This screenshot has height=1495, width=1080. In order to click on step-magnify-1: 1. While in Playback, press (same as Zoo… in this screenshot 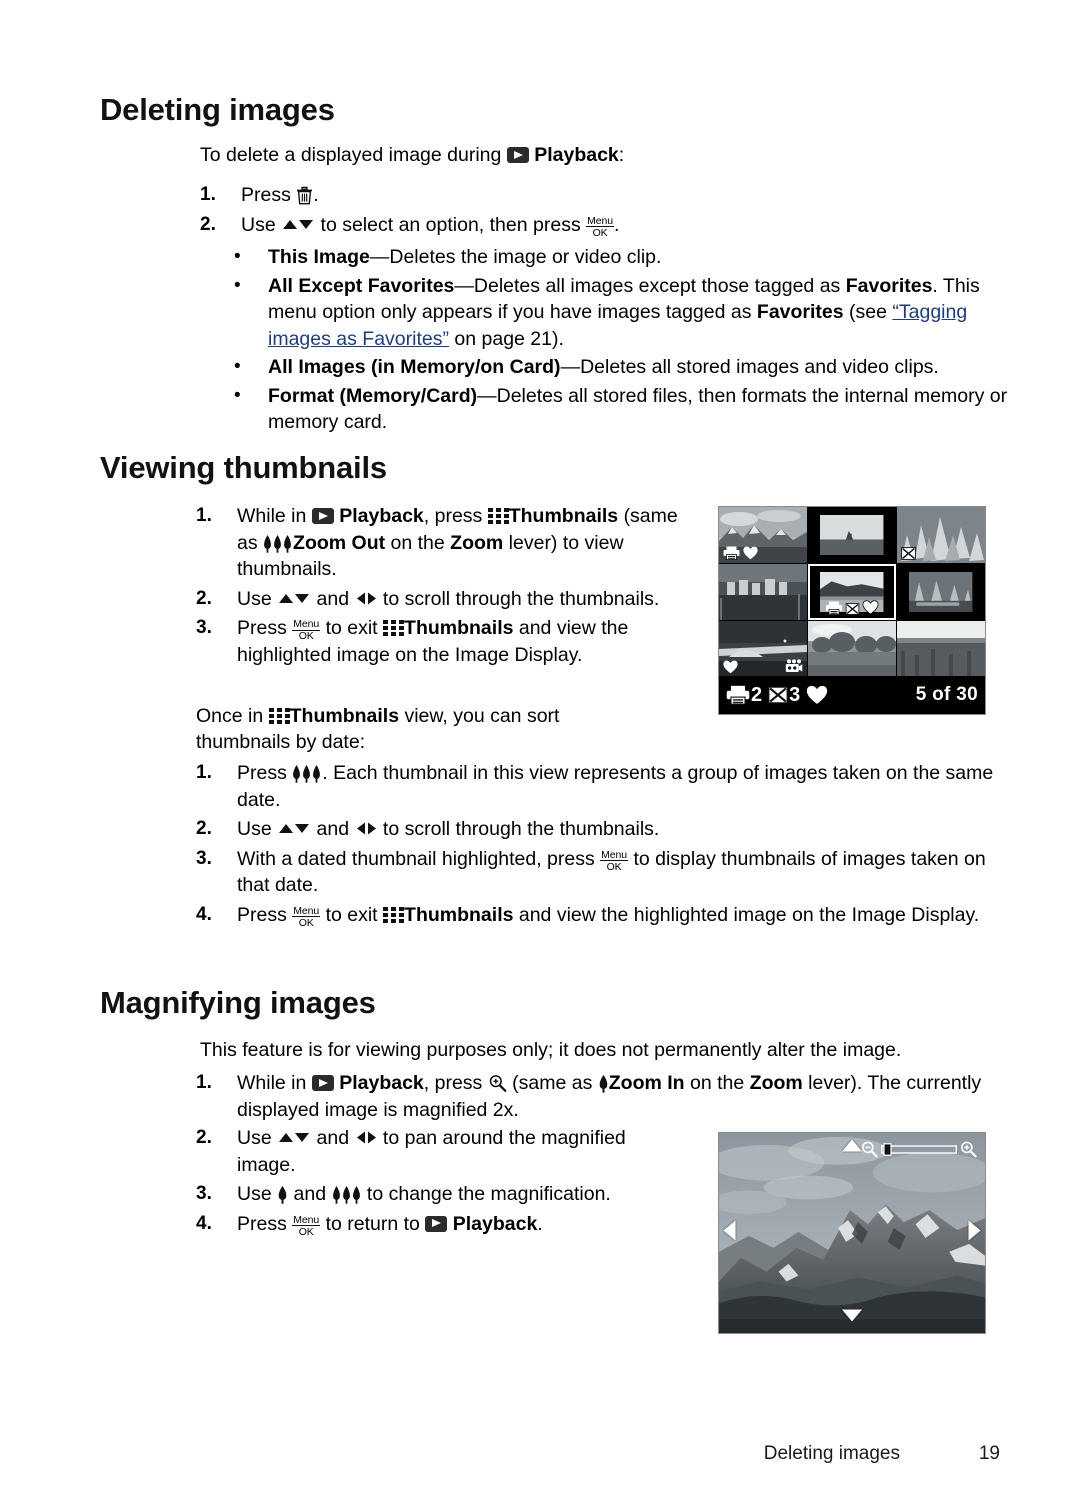, I will do `click(603, 1096)`.